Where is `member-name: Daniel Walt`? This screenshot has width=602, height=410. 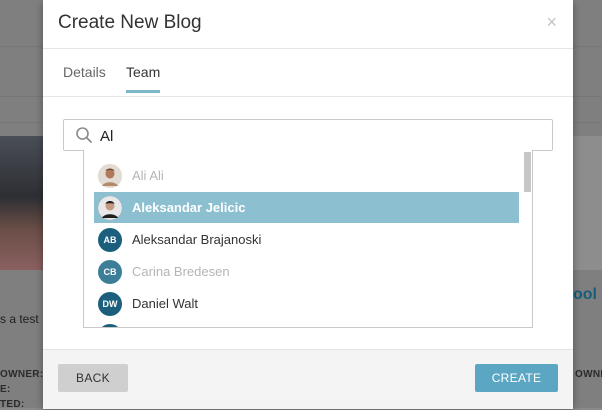
member-name: Daniel Walt is located at coordinates (165, 303).